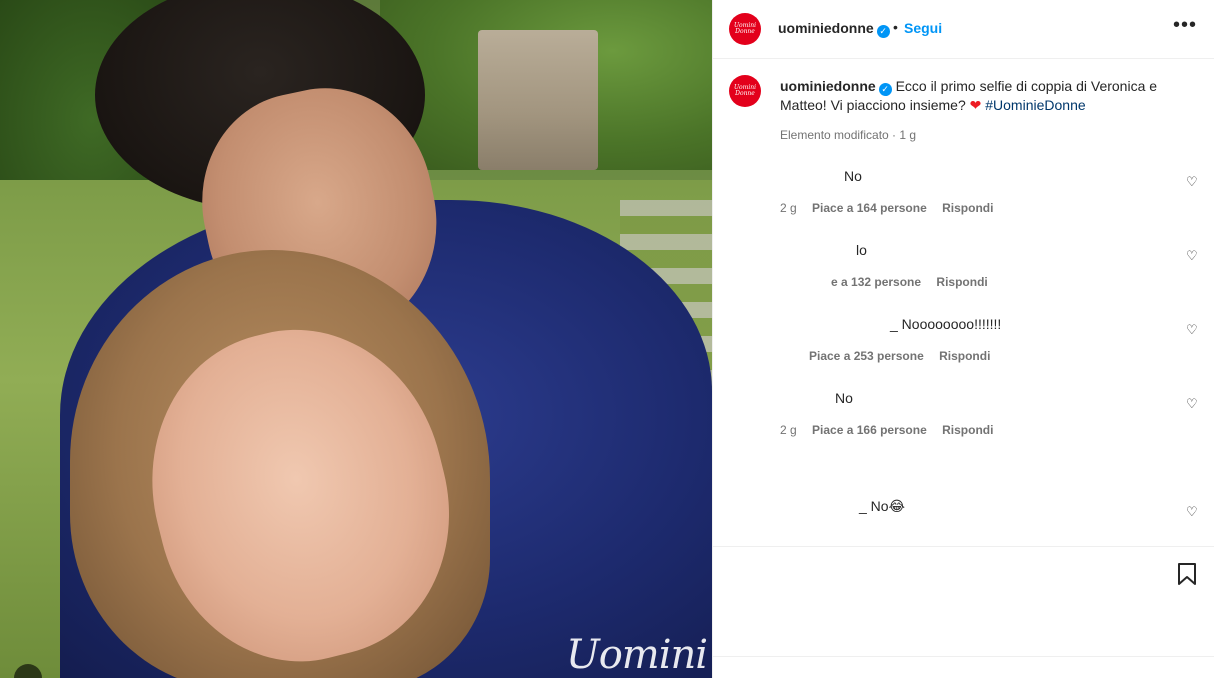 This screenshot has width=1214, height=678. What do you see at coordinates (1185, 25) in the screenshot?
I see `more-options-icon: •••` at bounding box center [1185, 25].